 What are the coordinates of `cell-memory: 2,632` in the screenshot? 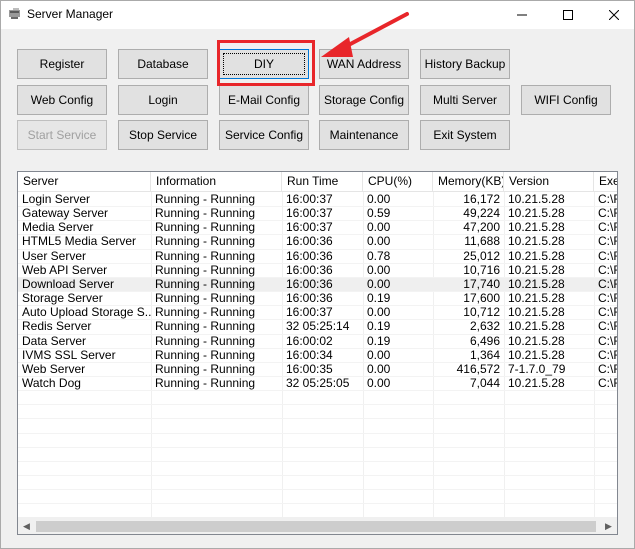 It's located at (484, 326).